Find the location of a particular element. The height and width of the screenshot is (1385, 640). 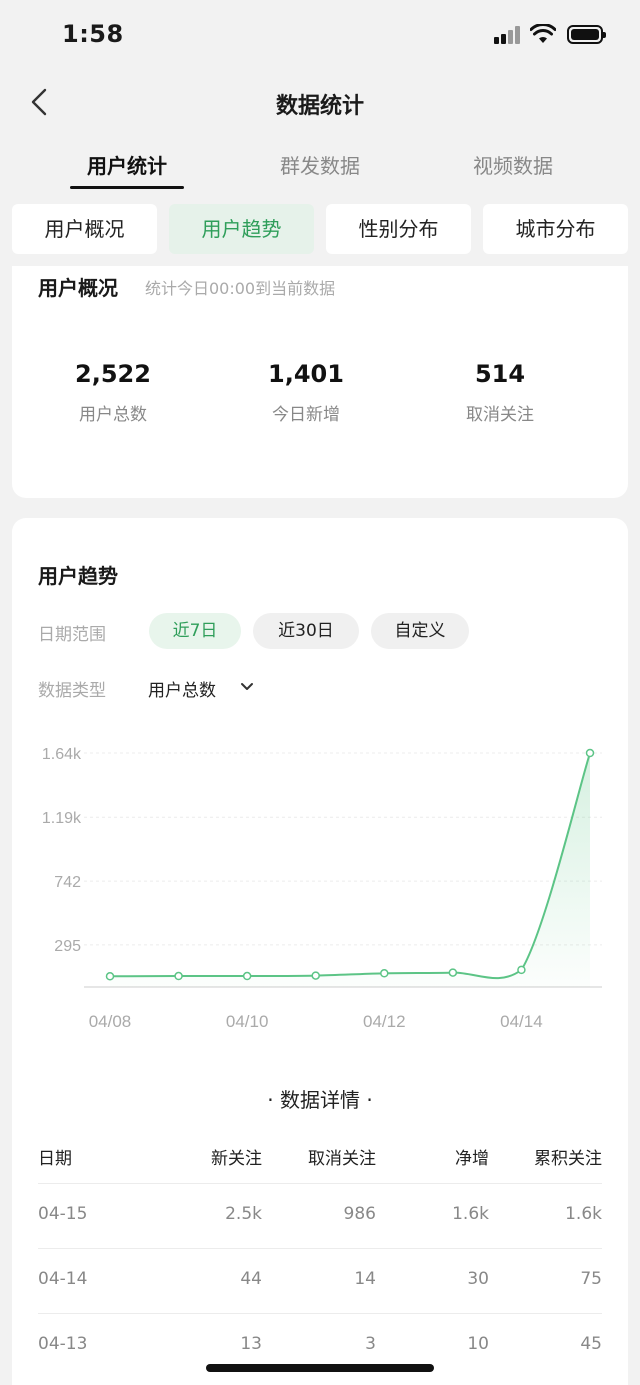

table-cell: 10 is located at coordinates (478, 1344).